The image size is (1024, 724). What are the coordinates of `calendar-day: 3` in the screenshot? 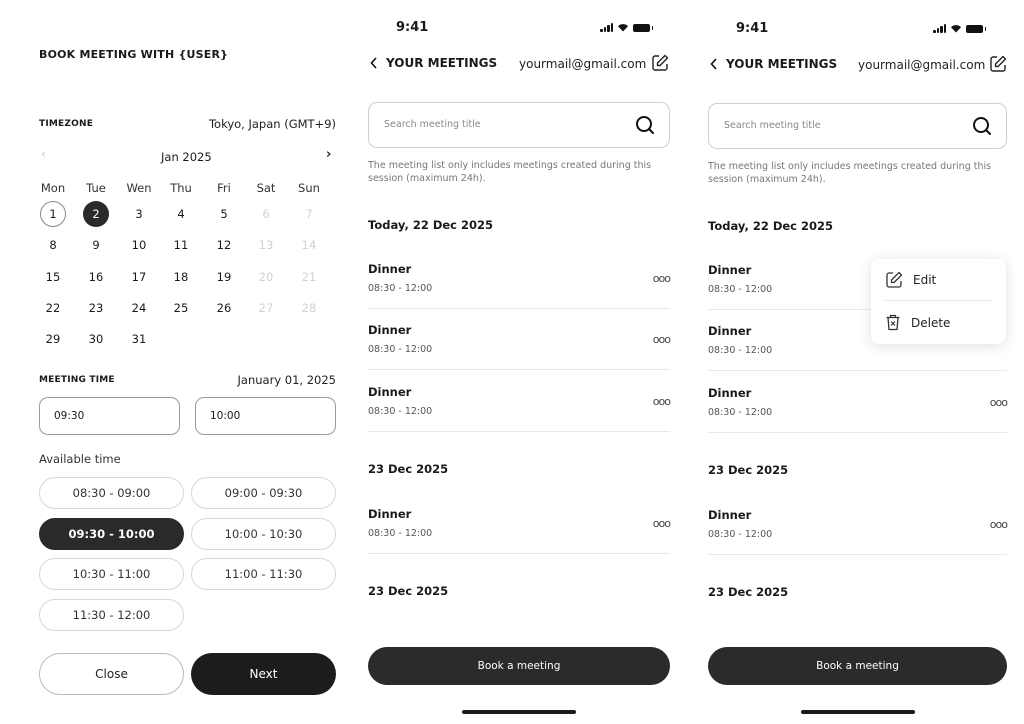 It's located at (139, 214).